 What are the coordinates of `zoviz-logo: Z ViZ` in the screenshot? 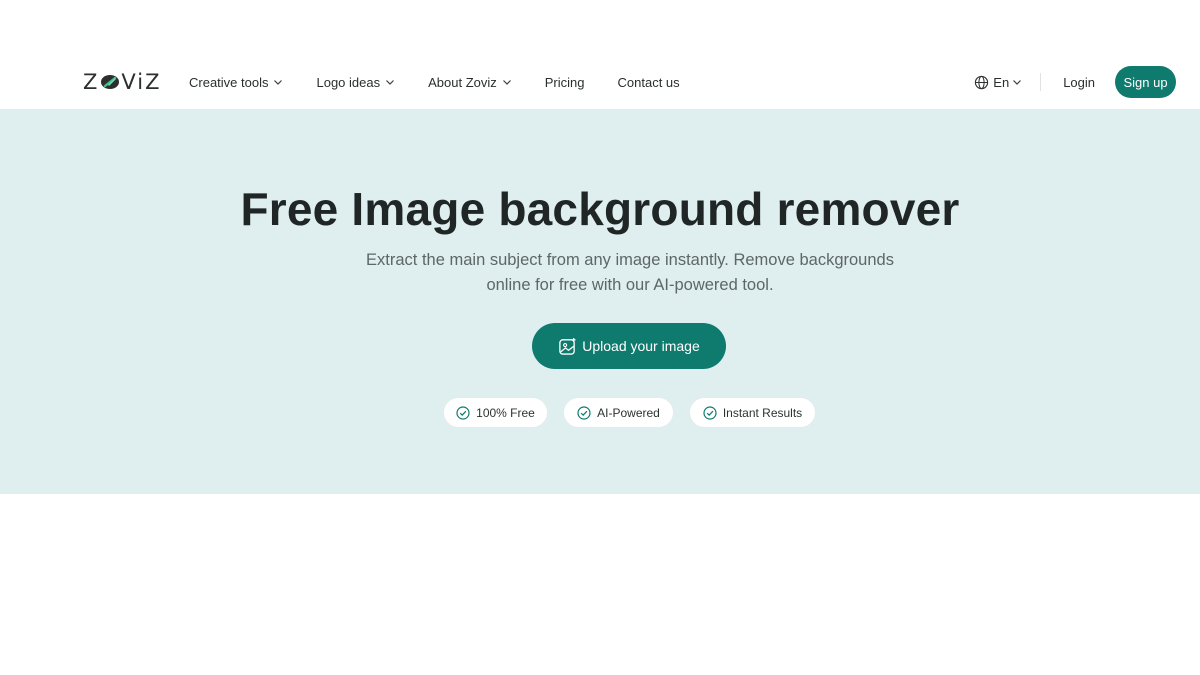 It's located at (122, 82).